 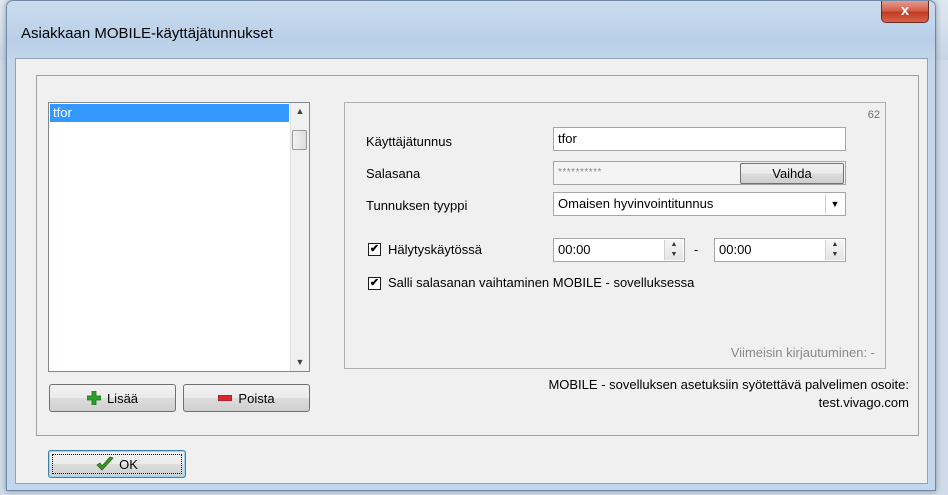 What do you see at coordinates (393, 173) in the screenshot?
I see `password-label: Salasana` at bounding box center [393, 173].